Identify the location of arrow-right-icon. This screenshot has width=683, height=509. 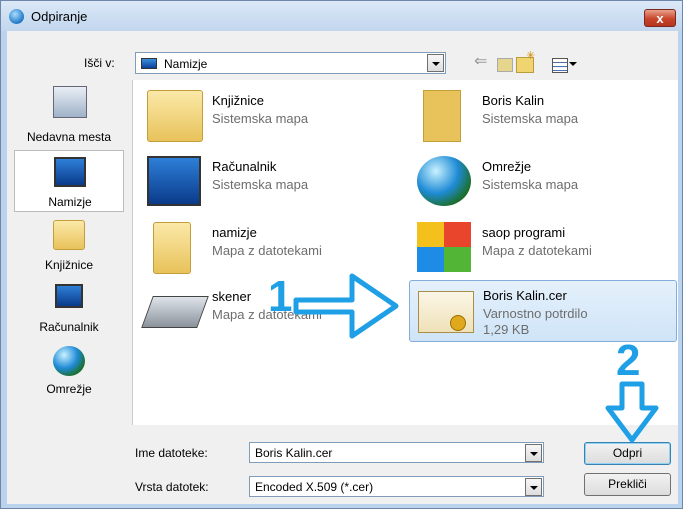
(346, 306).